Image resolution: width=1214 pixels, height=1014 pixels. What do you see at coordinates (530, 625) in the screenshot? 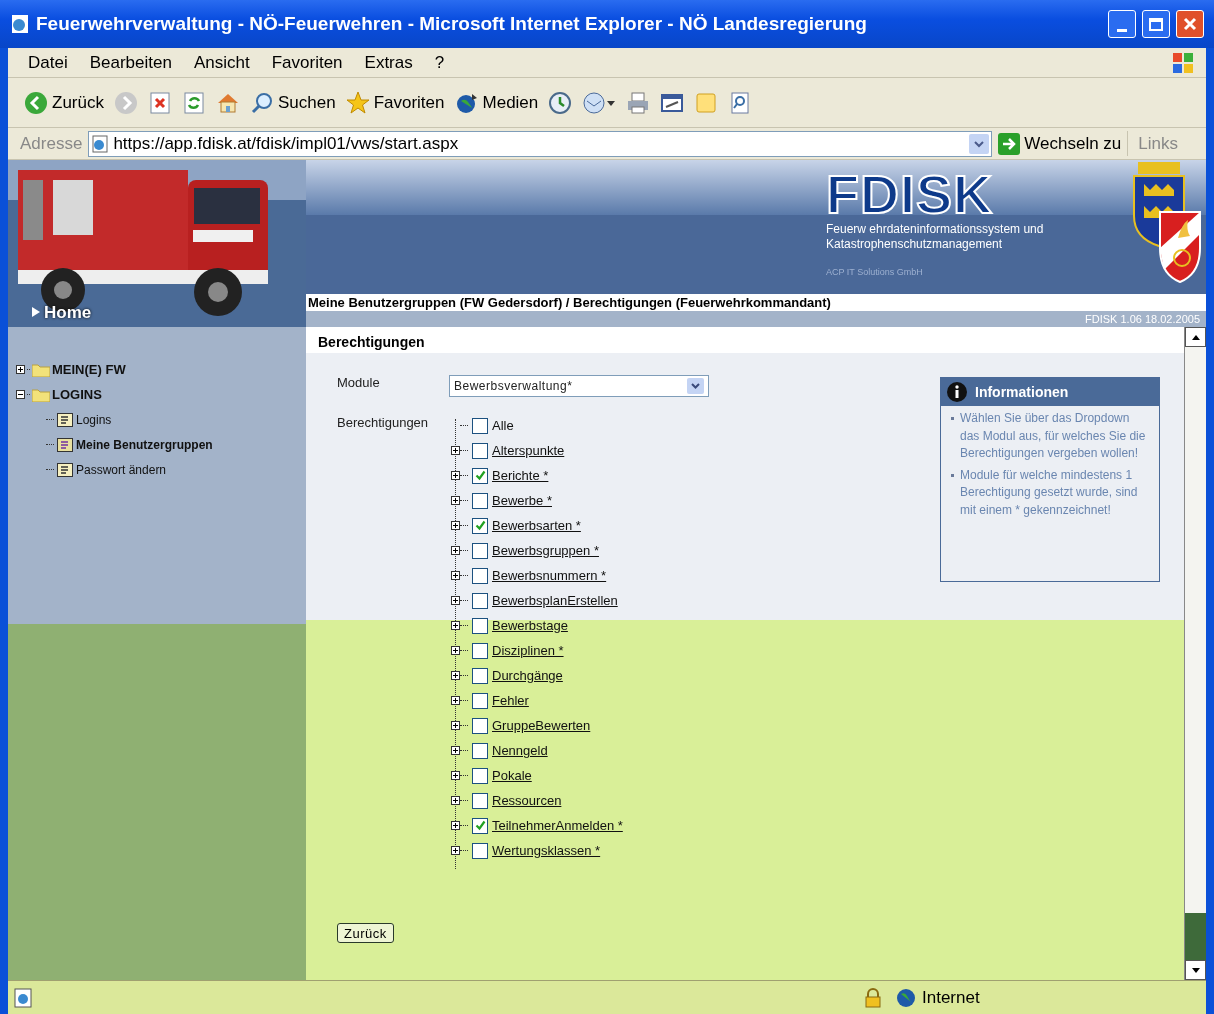
I see `permission-link: Bewerbstage` at bounding box center [530, 625].